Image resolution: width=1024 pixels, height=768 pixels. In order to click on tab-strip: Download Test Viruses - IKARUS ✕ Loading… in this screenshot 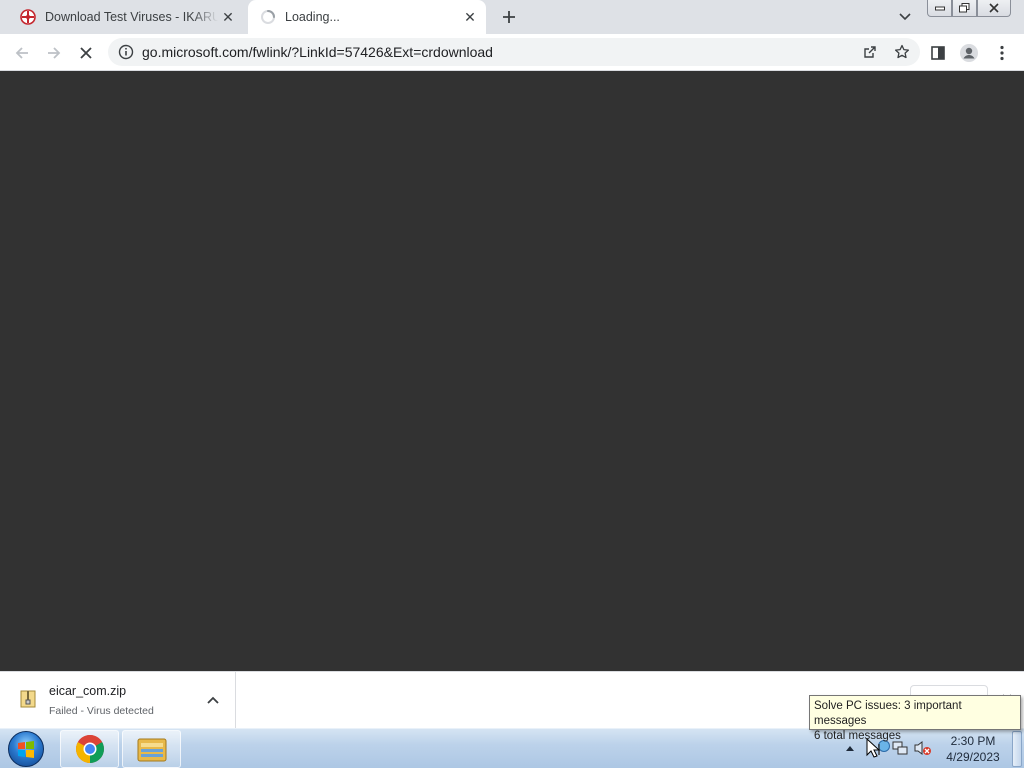, I will do `click(512, 17)`.